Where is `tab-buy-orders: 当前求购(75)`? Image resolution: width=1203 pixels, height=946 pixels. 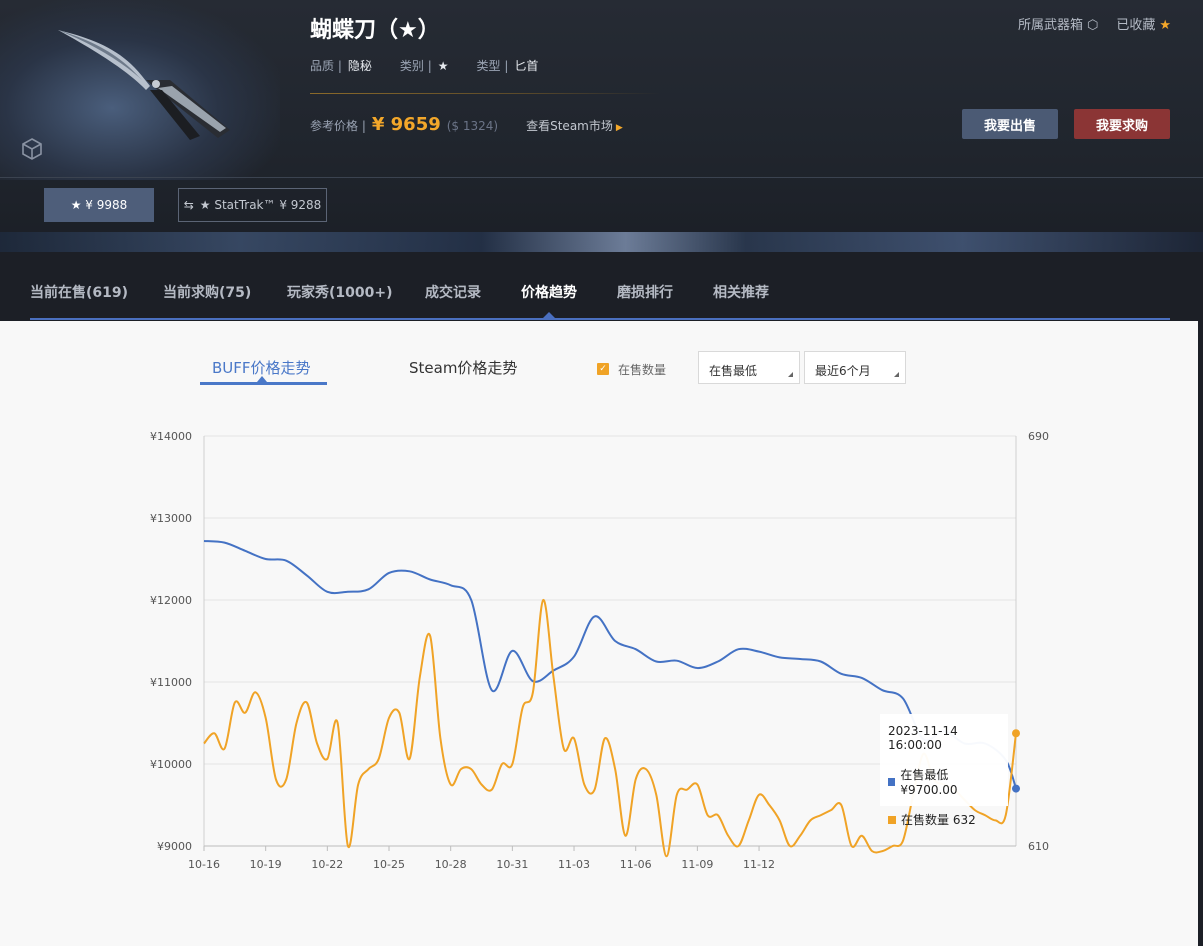 tab-buy-orders: 当前求购(75) is located at coordinates (207, 292).